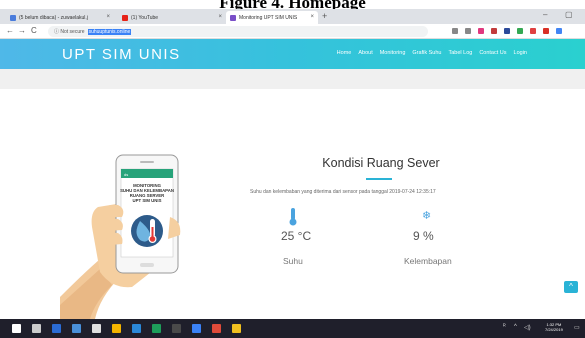 The height and width of the screenshot is (338, 585). I want to click on thermometer-icon, so click(293, 217).